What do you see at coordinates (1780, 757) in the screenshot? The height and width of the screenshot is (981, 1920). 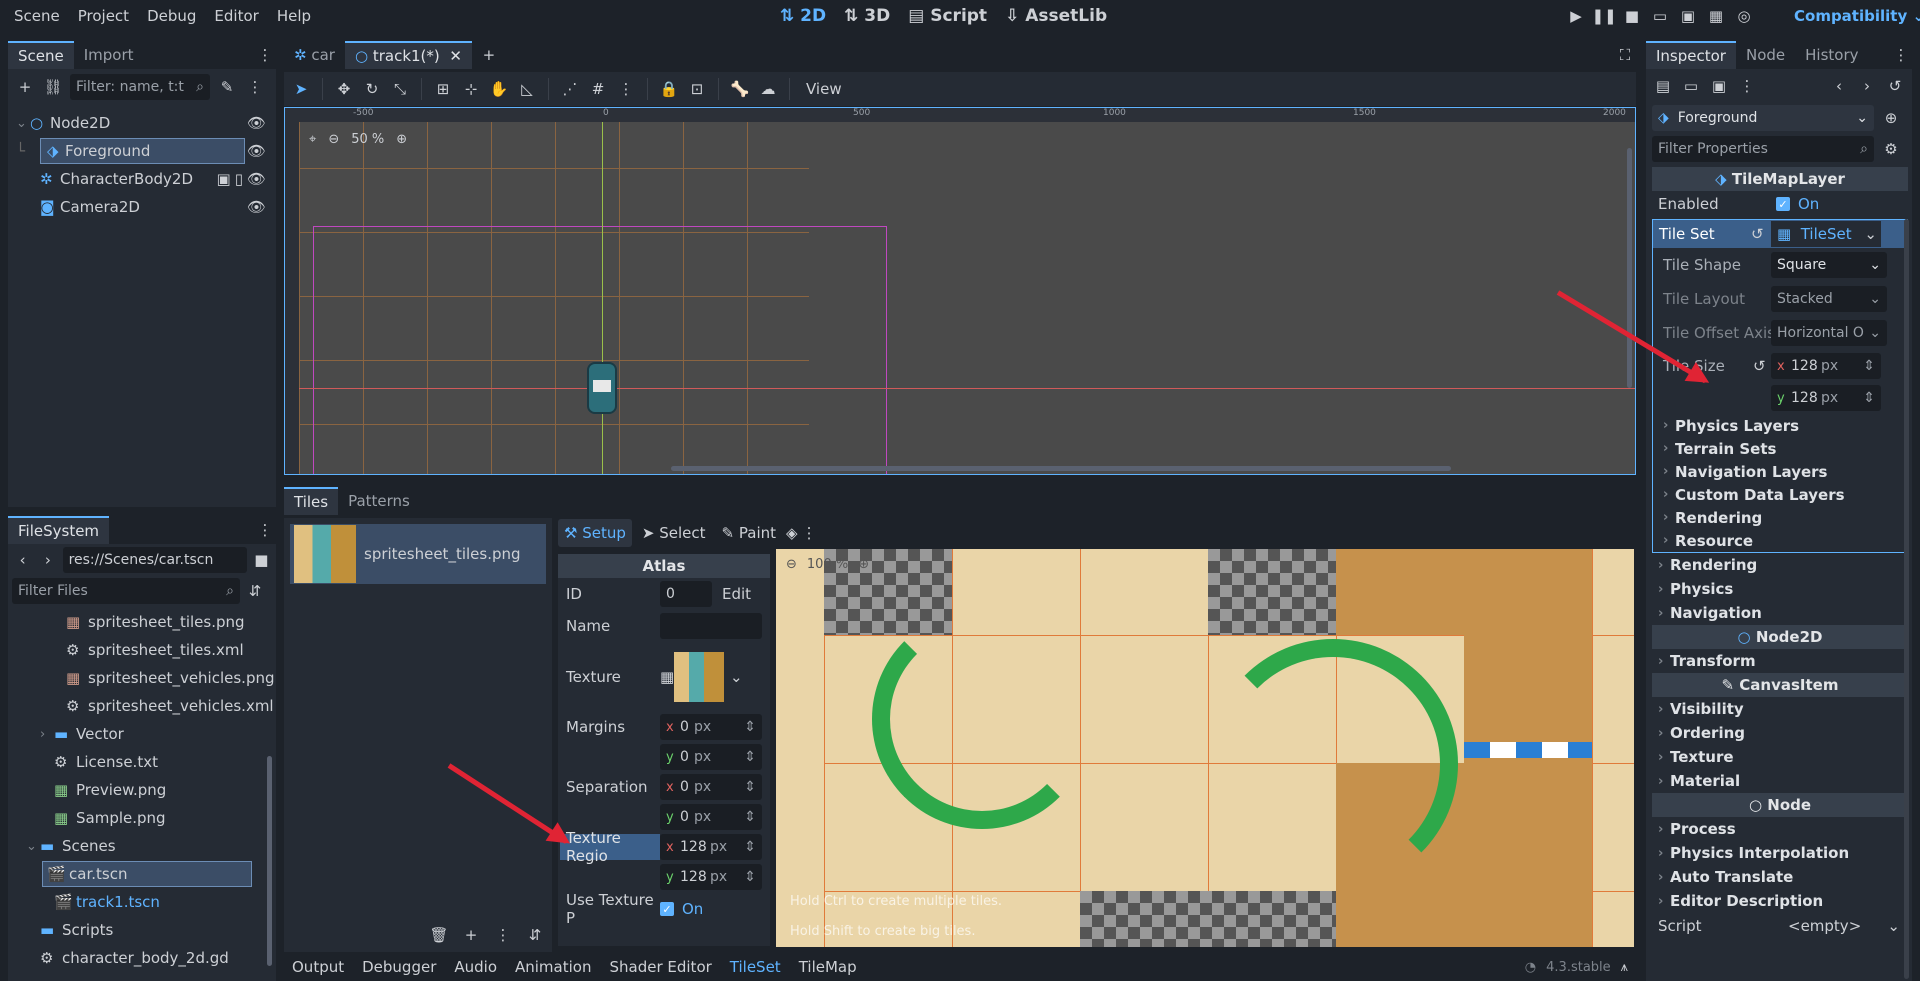 I see `group-texture: › Texture` at bounding box center [1780, 757].